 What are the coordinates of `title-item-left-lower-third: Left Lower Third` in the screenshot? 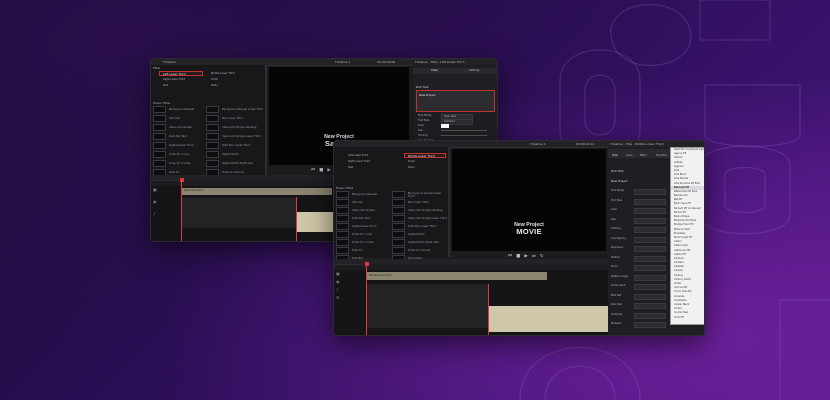 It's located at (181, 73).